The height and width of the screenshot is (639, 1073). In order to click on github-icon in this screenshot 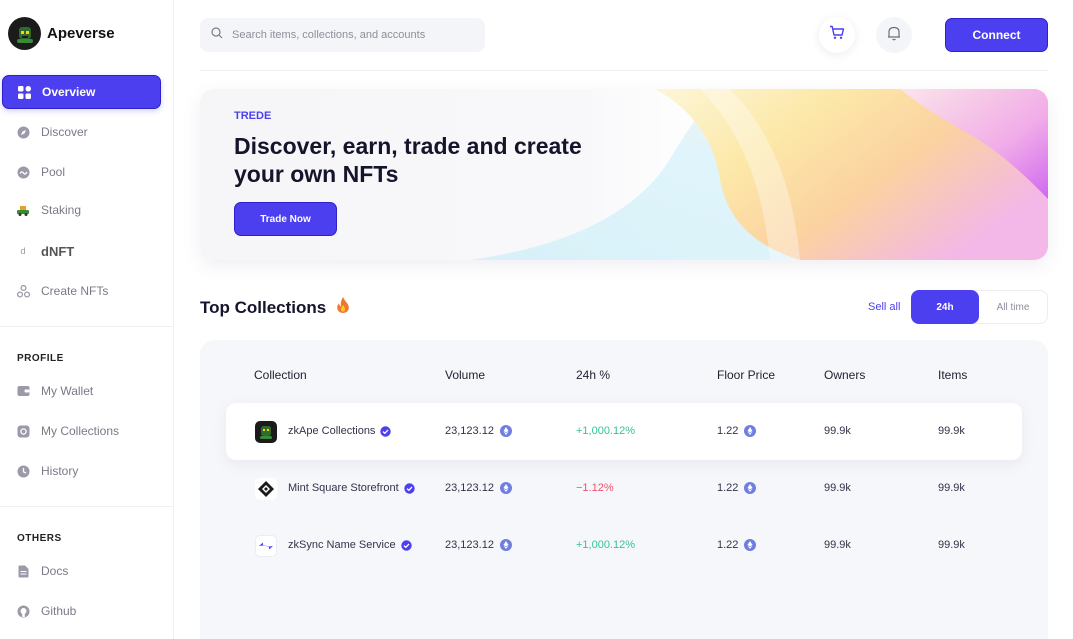, I will do `click(23, 611)`.